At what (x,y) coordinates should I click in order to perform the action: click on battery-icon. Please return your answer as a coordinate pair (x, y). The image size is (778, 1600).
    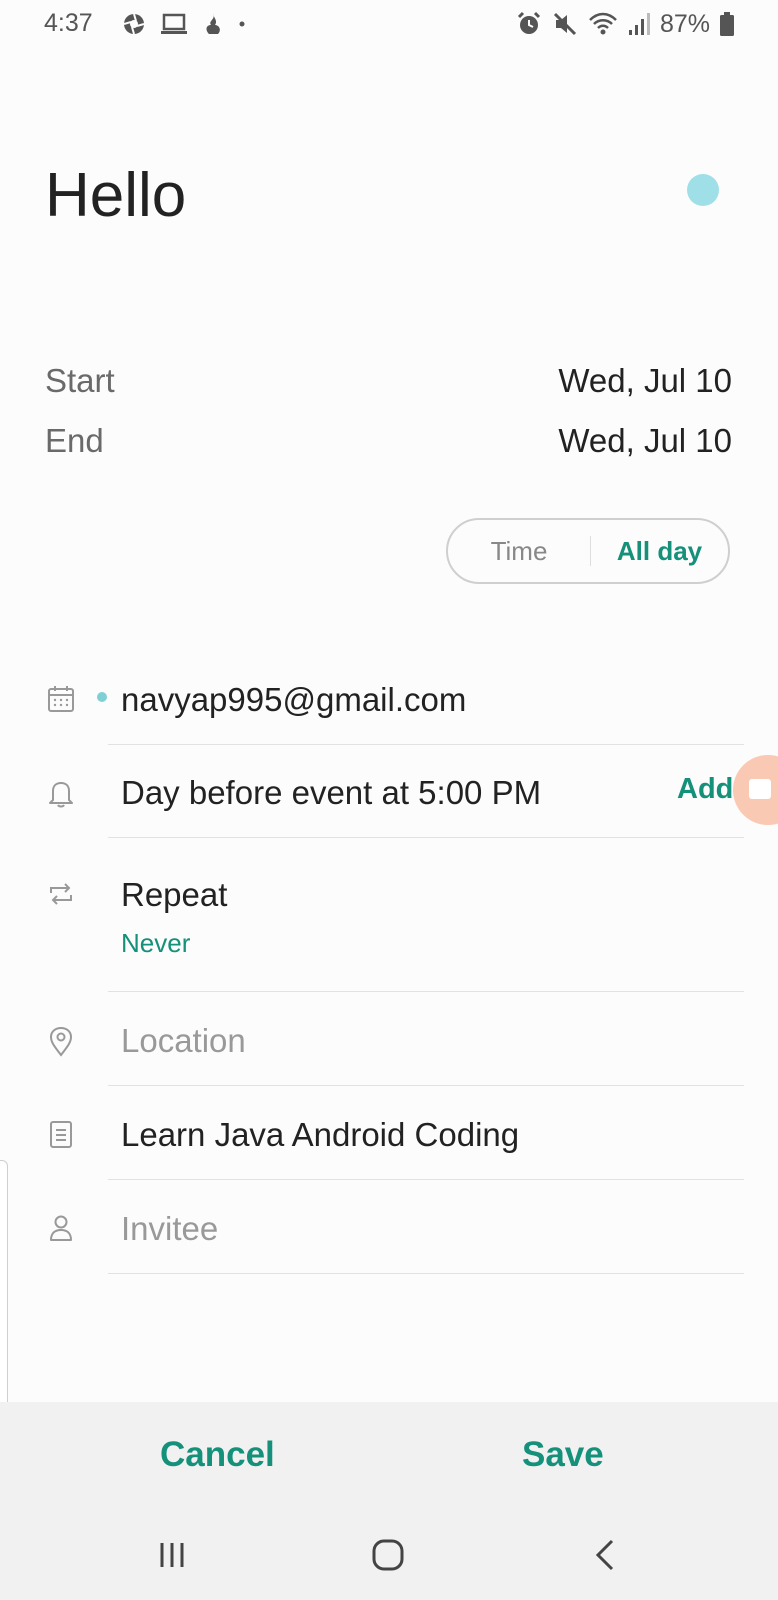
    Looking at the image, I should click on (727, 24).